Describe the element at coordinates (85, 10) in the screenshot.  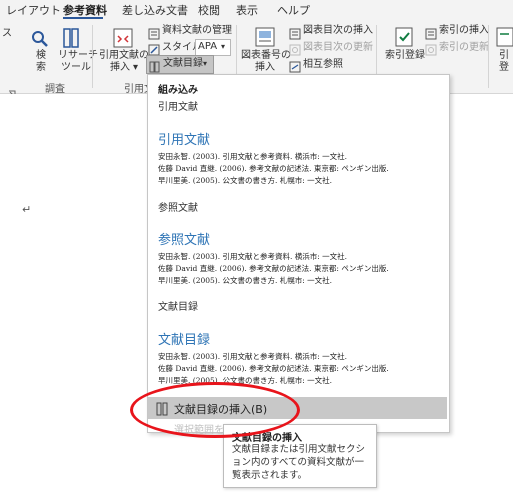
I see `tab-references: 参考資料` at that location.